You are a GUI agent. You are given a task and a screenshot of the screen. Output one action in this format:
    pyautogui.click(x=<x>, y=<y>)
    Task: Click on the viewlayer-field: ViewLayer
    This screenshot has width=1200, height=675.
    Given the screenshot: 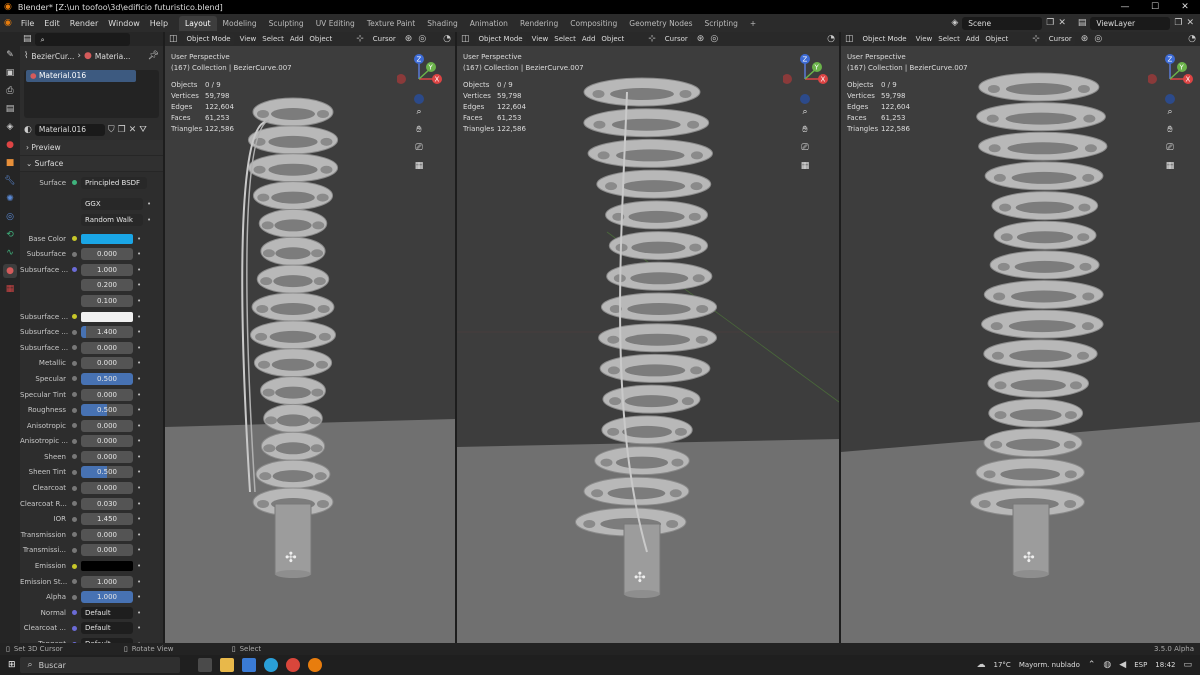 What is the action you would take?
    pyautogui.click(x=1130, y=23)
    